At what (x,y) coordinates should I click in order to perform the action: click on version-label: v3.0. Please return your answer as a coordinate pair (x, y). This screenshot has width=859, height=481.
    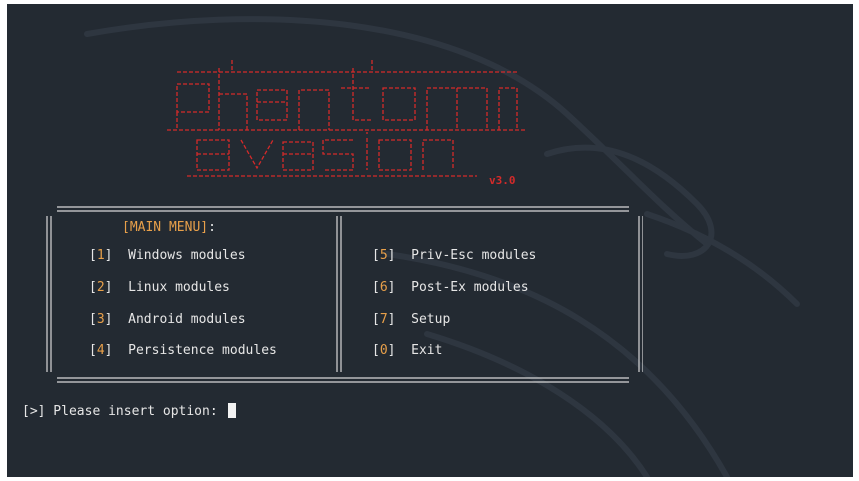
    Looking at the image, I should click on (502, 180).